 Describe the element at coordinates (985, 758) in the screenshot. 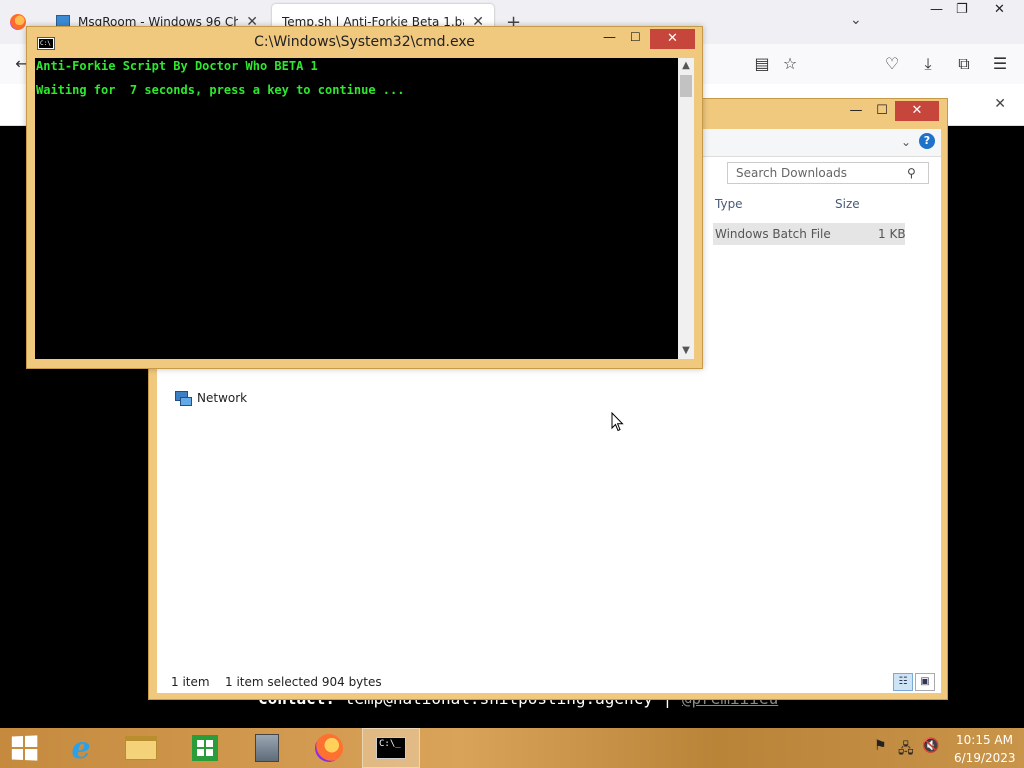

I see `clock-date: 6/19/2023` at that location.